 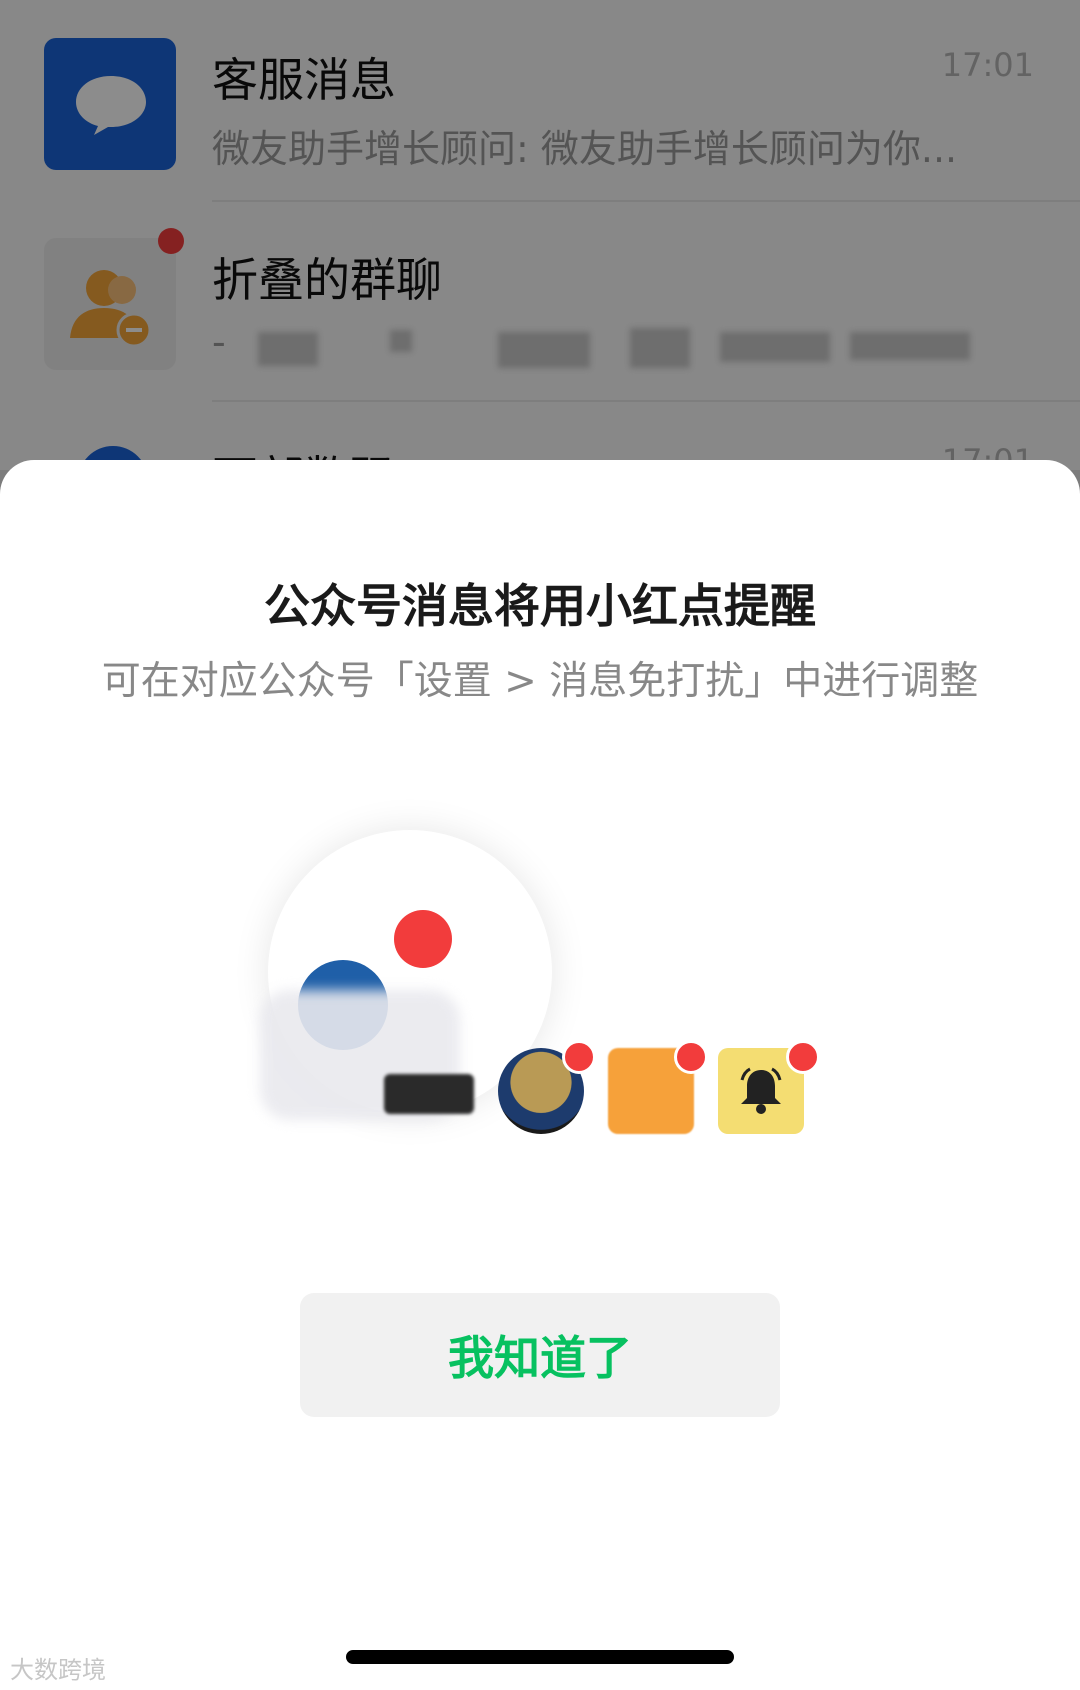 I want to click on sheet-title: 公众号消息将用小红点提醒, so click(x=540, y=606).